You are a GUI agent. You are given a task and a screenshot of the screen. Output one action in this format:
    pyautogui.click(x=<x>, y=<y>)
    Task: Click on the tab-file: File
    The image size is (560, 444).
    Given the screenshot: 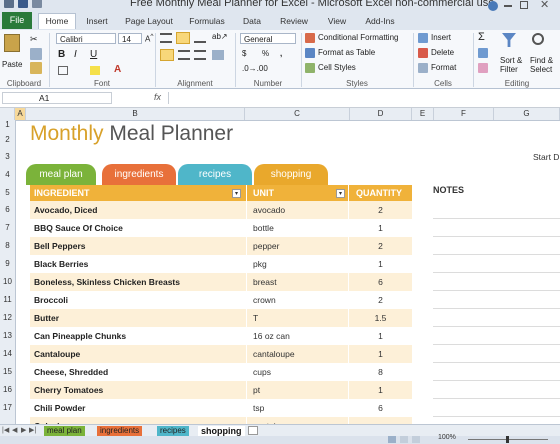 What is the action you would take?
    pyautogui.click(x=17, y=20)
    